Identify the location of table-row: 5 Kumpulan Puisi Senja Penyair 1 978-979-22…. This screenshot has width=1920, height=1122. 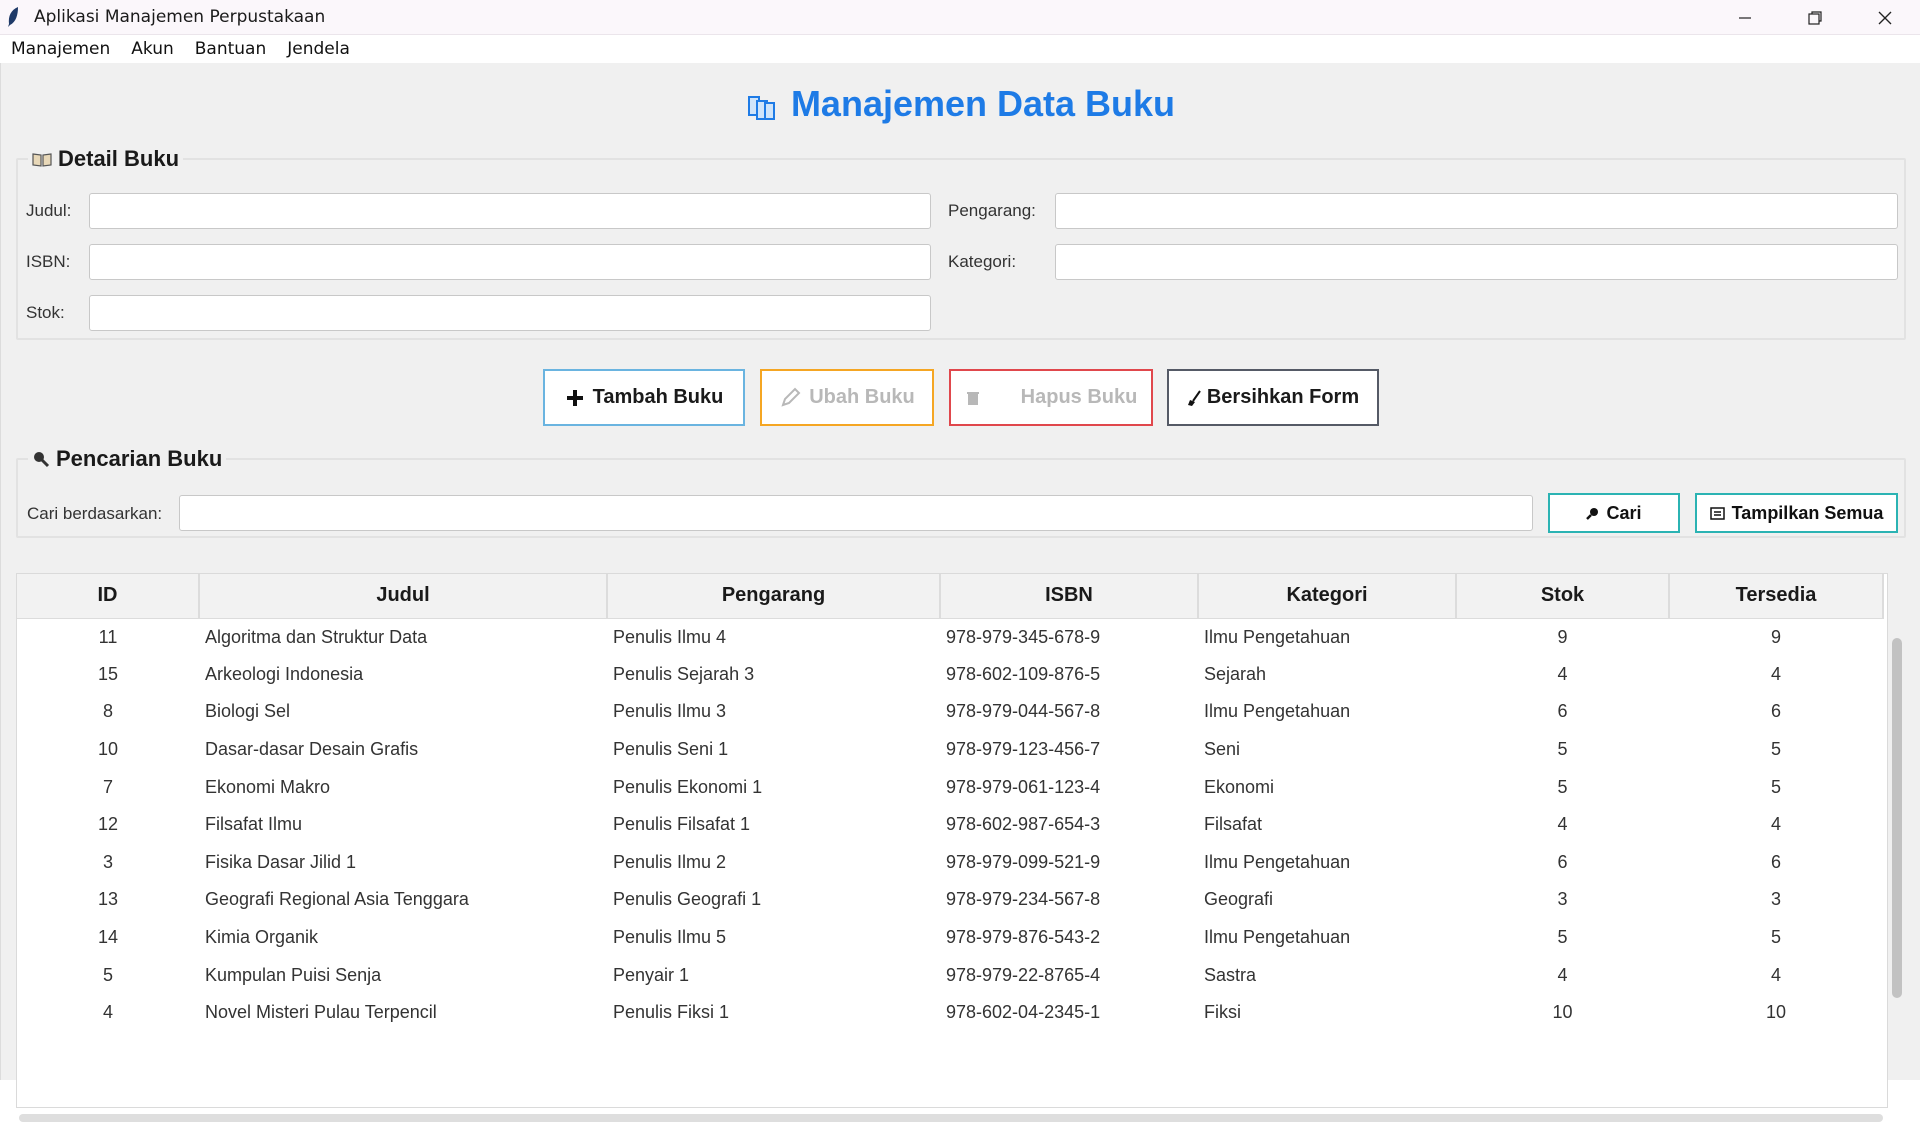
(950, 975).